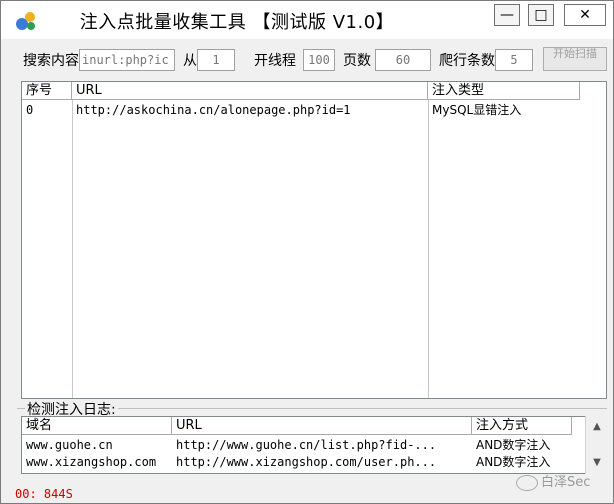 The width and height of the screenshot is (614, 504). What do you see at coordinates (357, 61) in the screenshot?
I see `pages-label: 页数` at bounding box center [357, 61].